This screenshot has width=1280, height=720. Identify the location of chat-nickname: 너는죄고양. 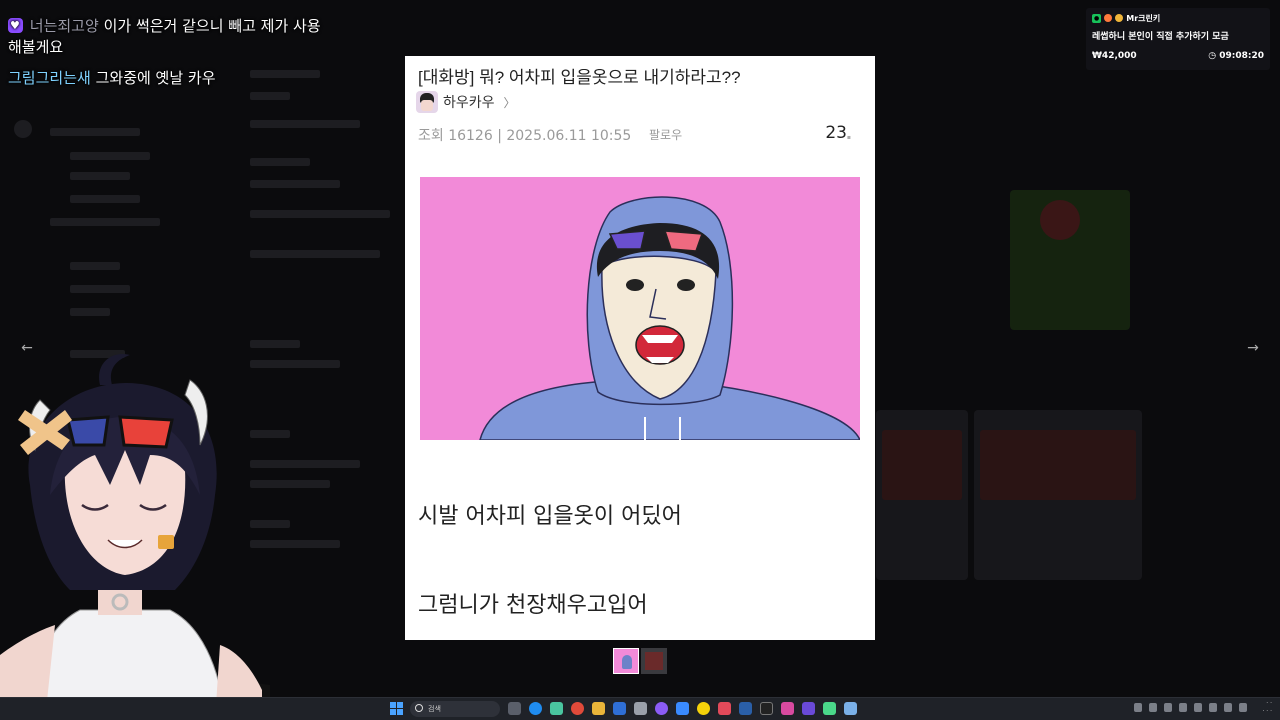
(64, 26).